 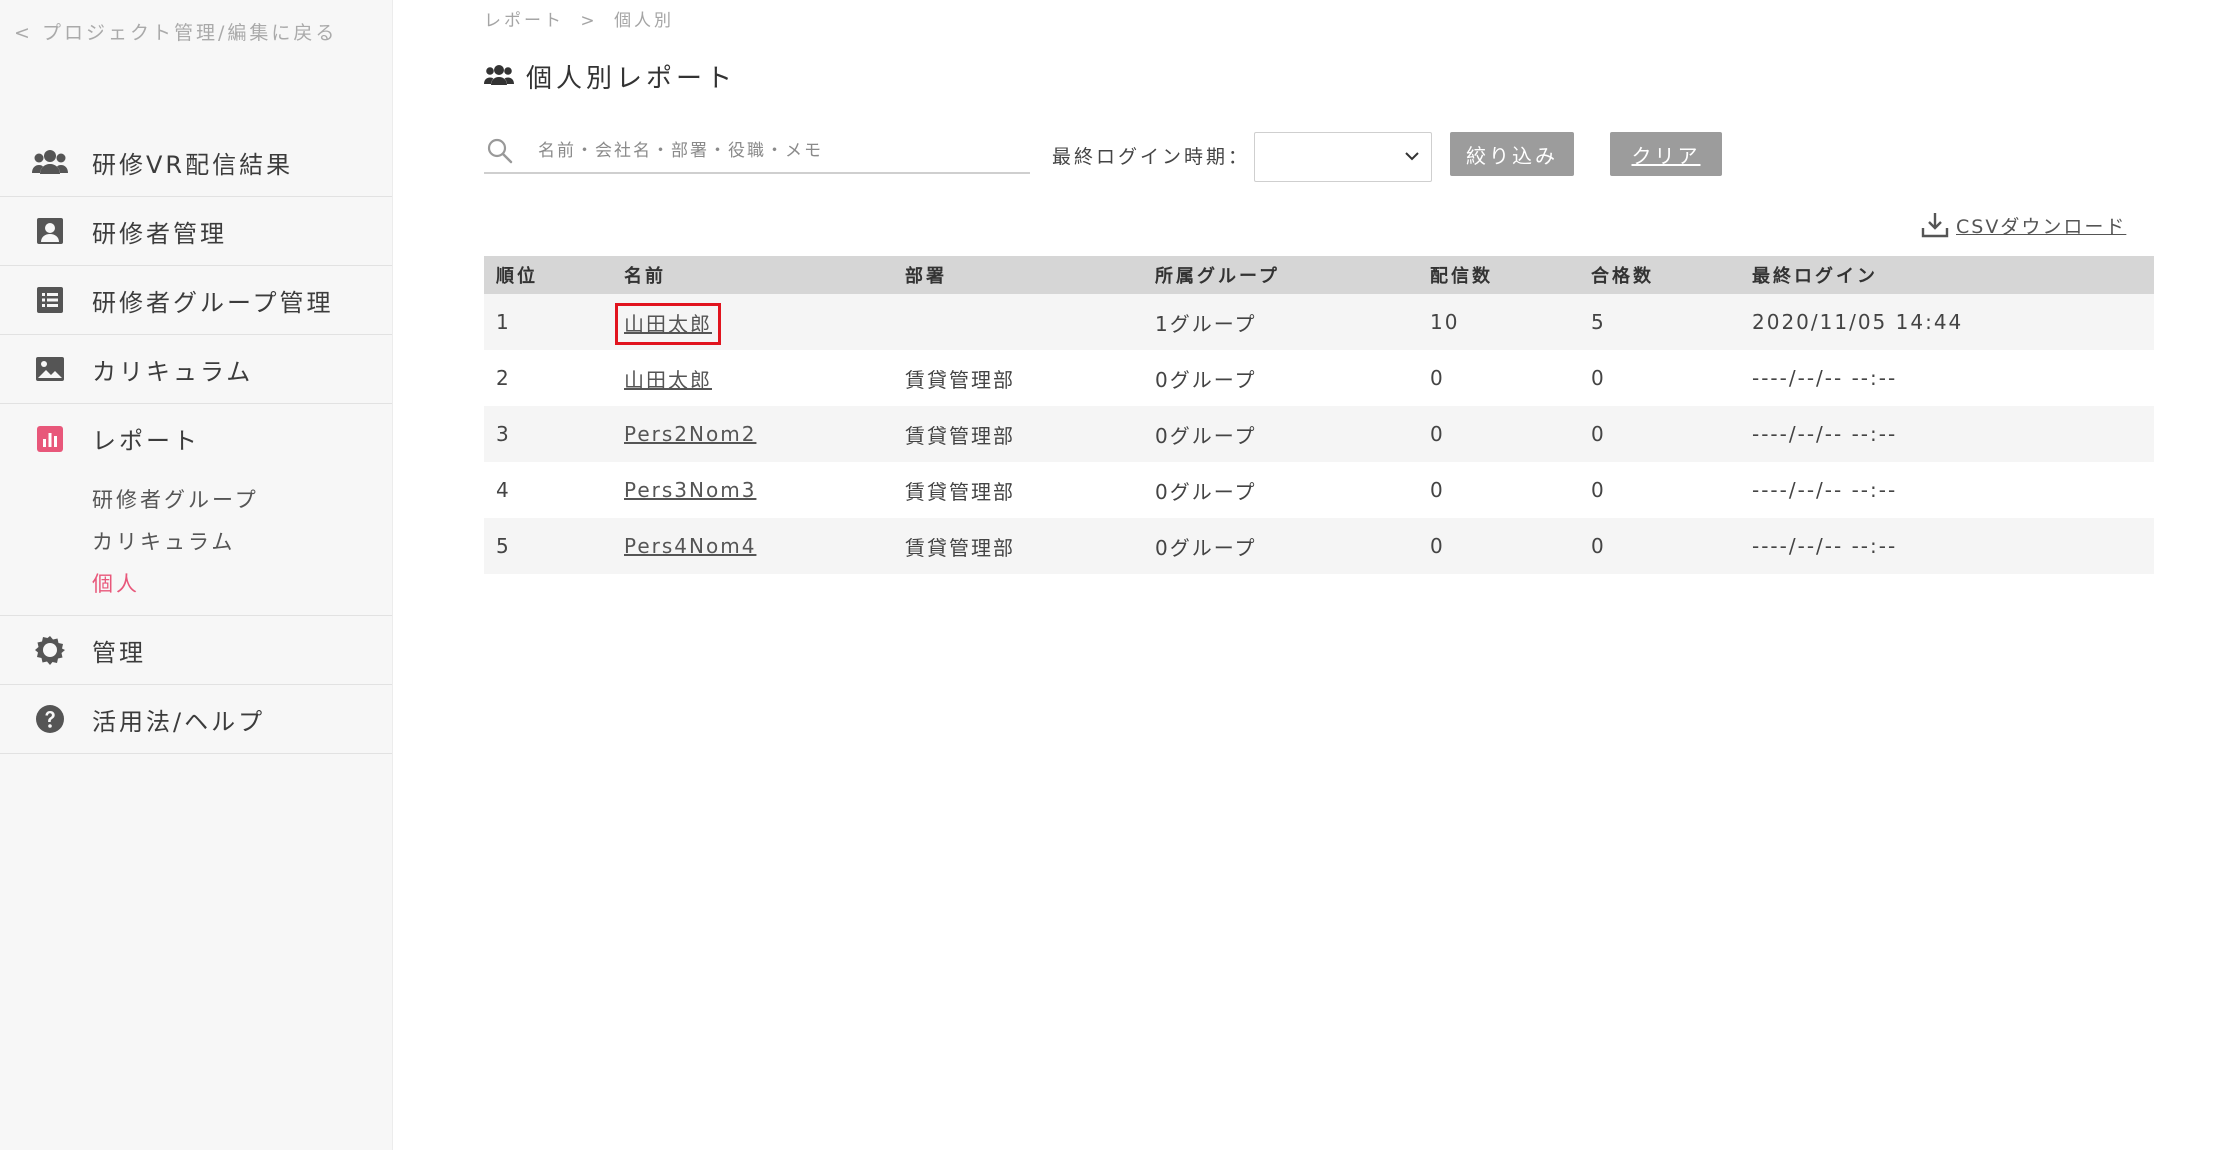 I want to click on filter-button: 絞り込み, so click(x=1512, y=154).